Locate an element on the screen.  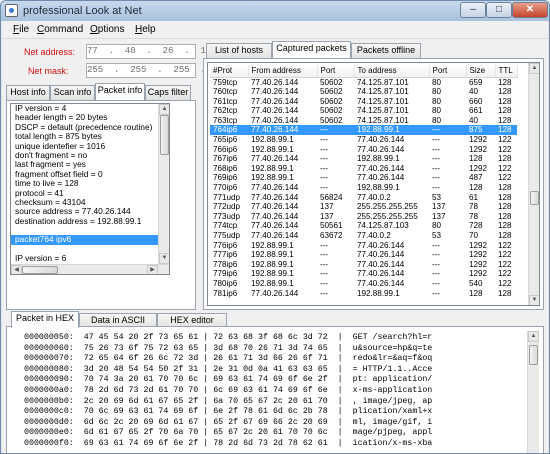
tab-caps-filter: Caps filter is located at coordinates (168, 92).